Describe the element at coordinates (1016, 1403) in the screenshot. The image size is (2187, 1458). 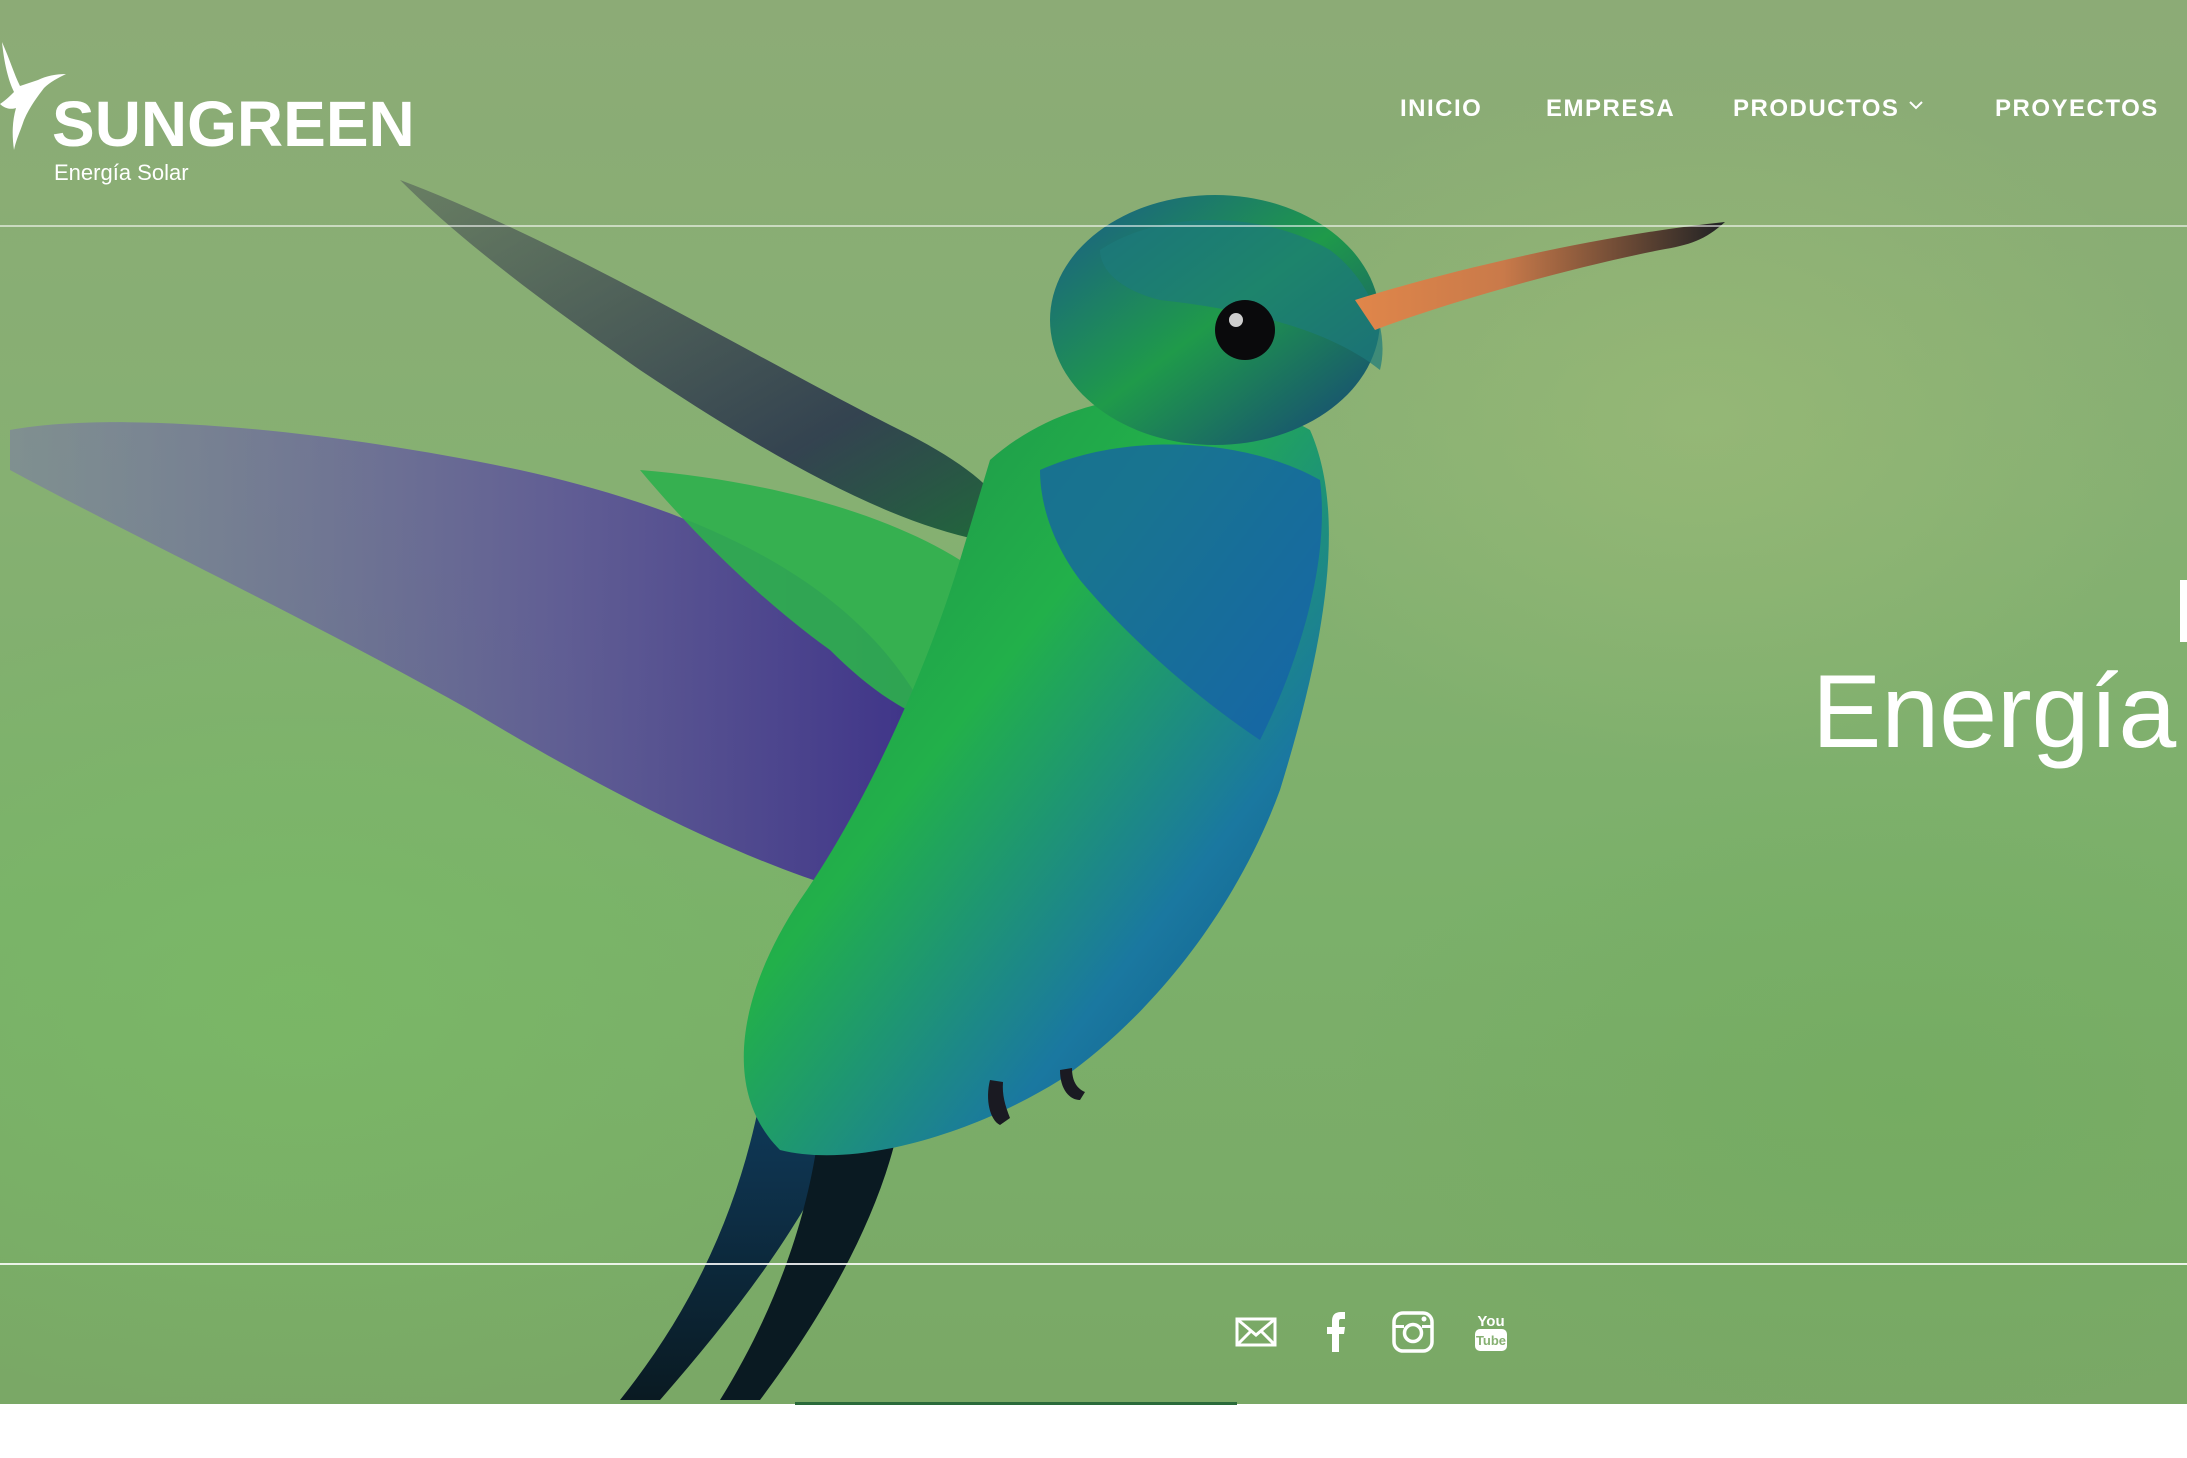
I see `hero-bottom-accent` at that location.